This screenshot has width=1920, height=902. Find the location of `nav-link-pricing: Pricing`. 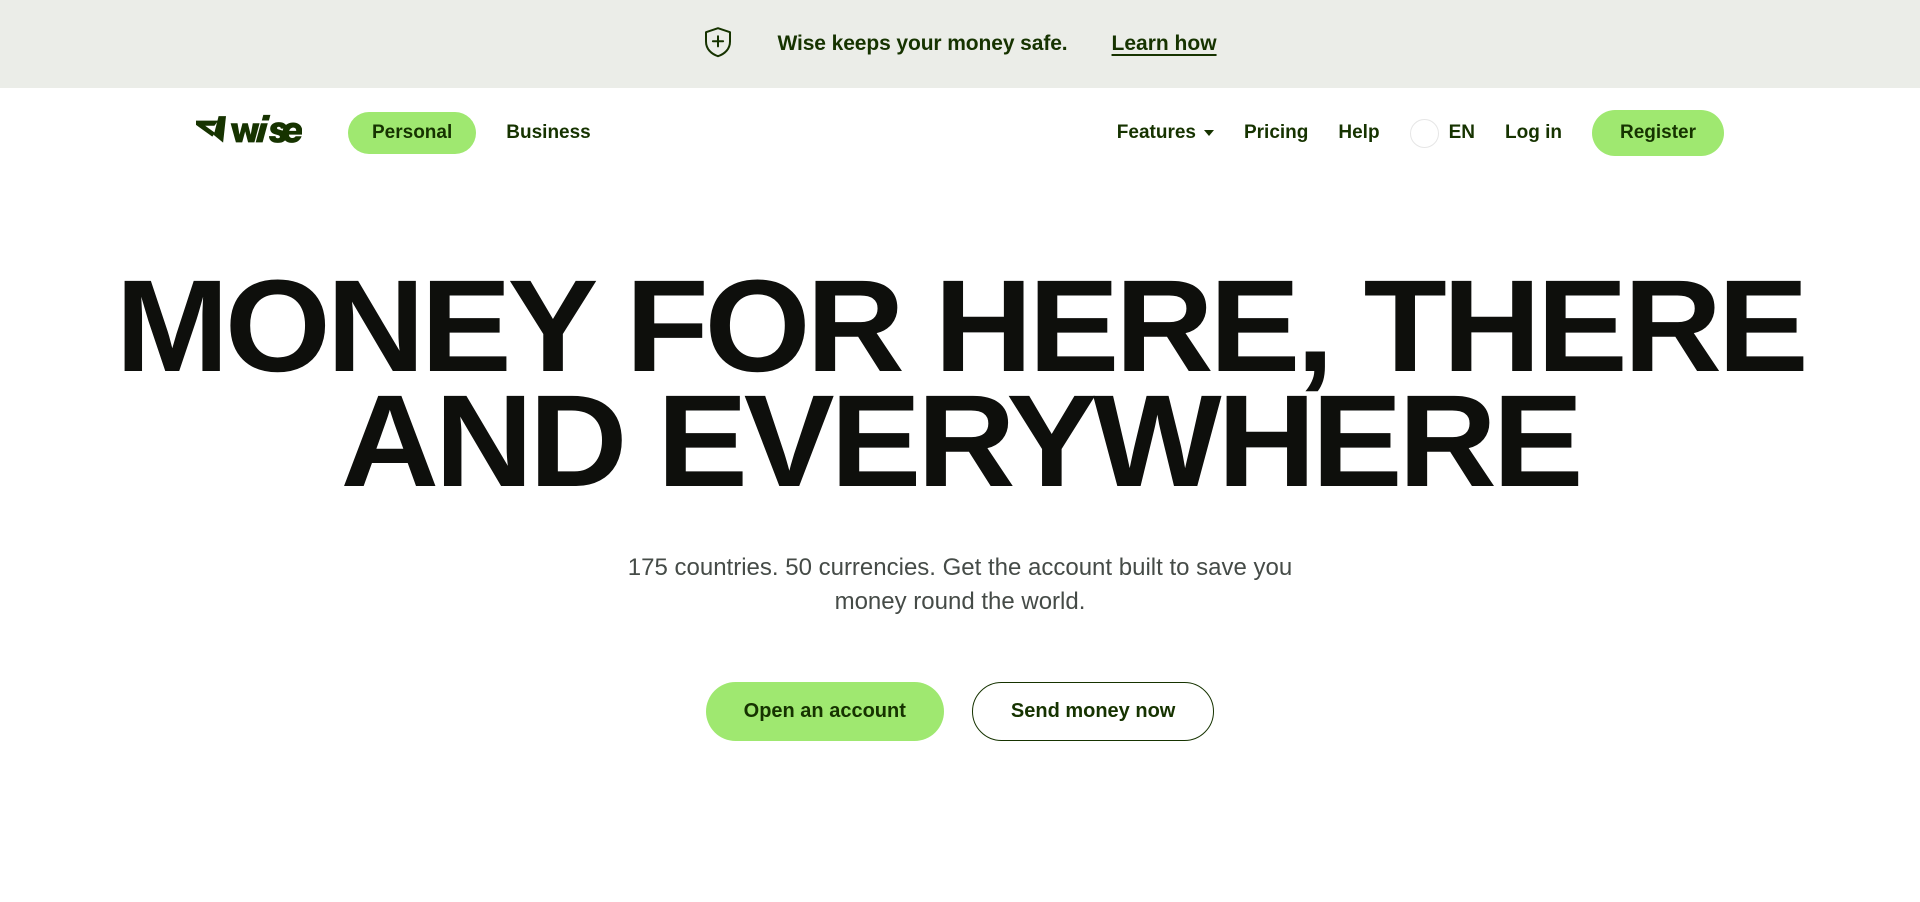

nav-link-pricing: Pricing is located at coordinates (1276, 133).